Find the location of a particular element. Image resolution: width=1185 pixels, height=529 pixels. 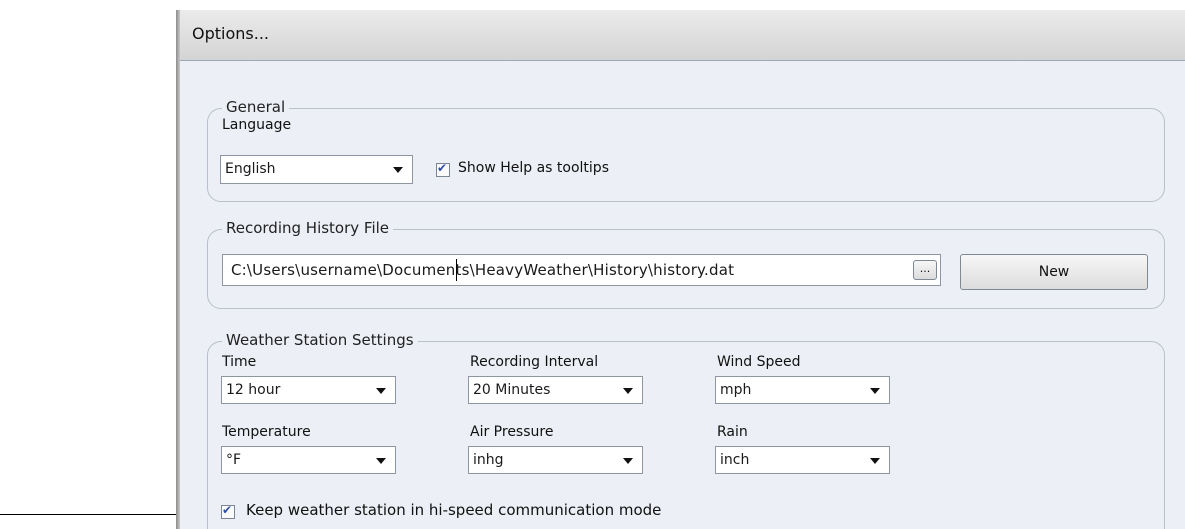

interval-label: Recording Interval is located at coordinates (534, 362).